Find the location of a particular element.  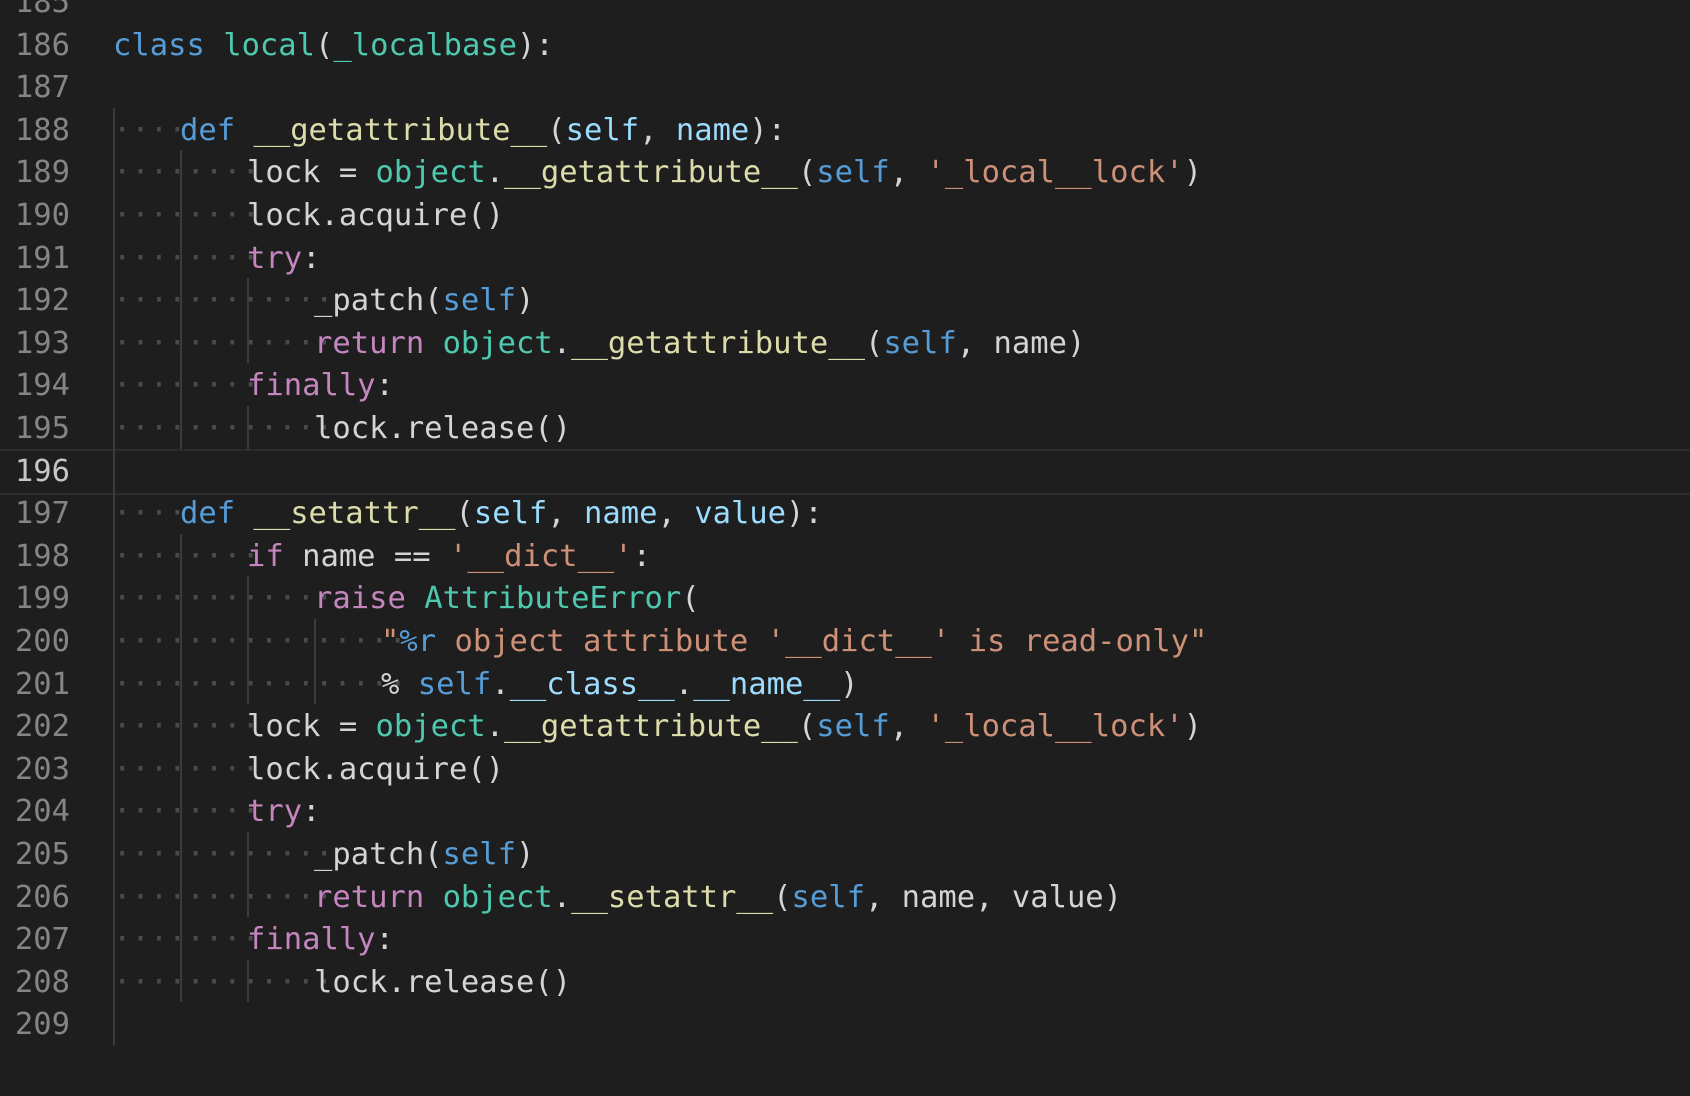

code-token: def is located at coordinates (208, 130).